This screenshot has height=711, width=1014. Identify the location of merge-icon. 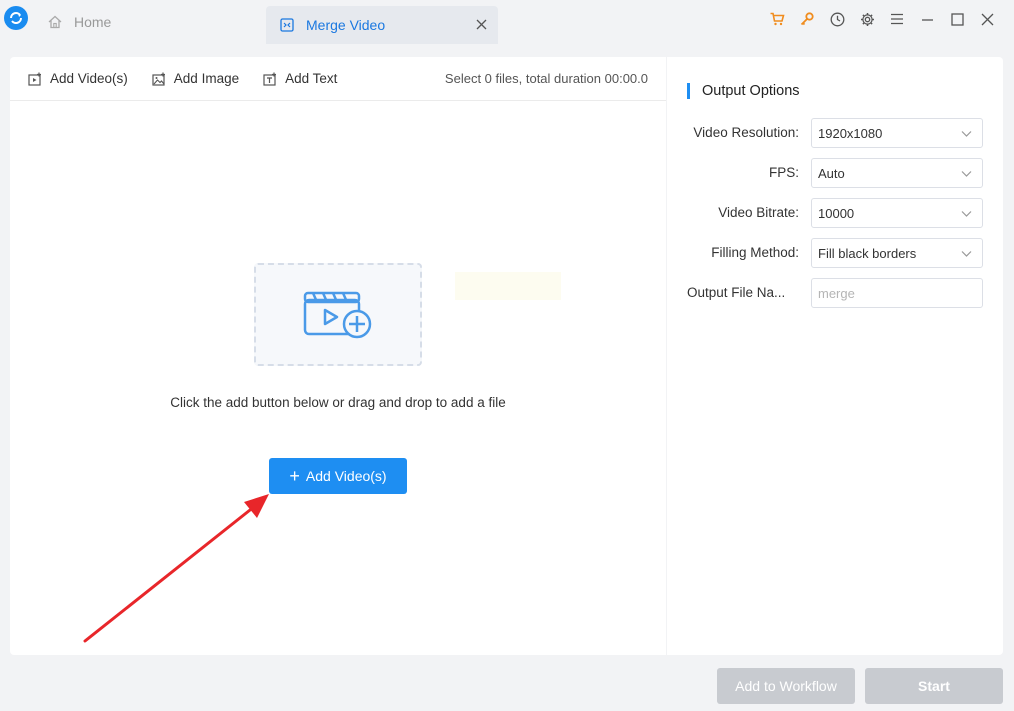
(287, 25).